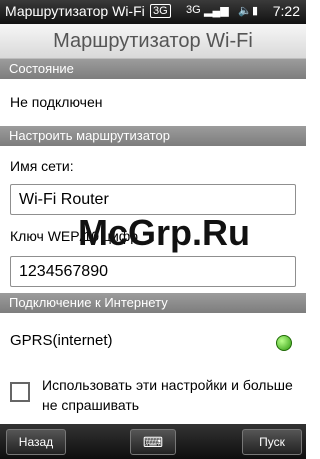 The height and width of the screenshot is (459, 320). I want to click on wep-key-input: 1234567890, so click(153, 271).